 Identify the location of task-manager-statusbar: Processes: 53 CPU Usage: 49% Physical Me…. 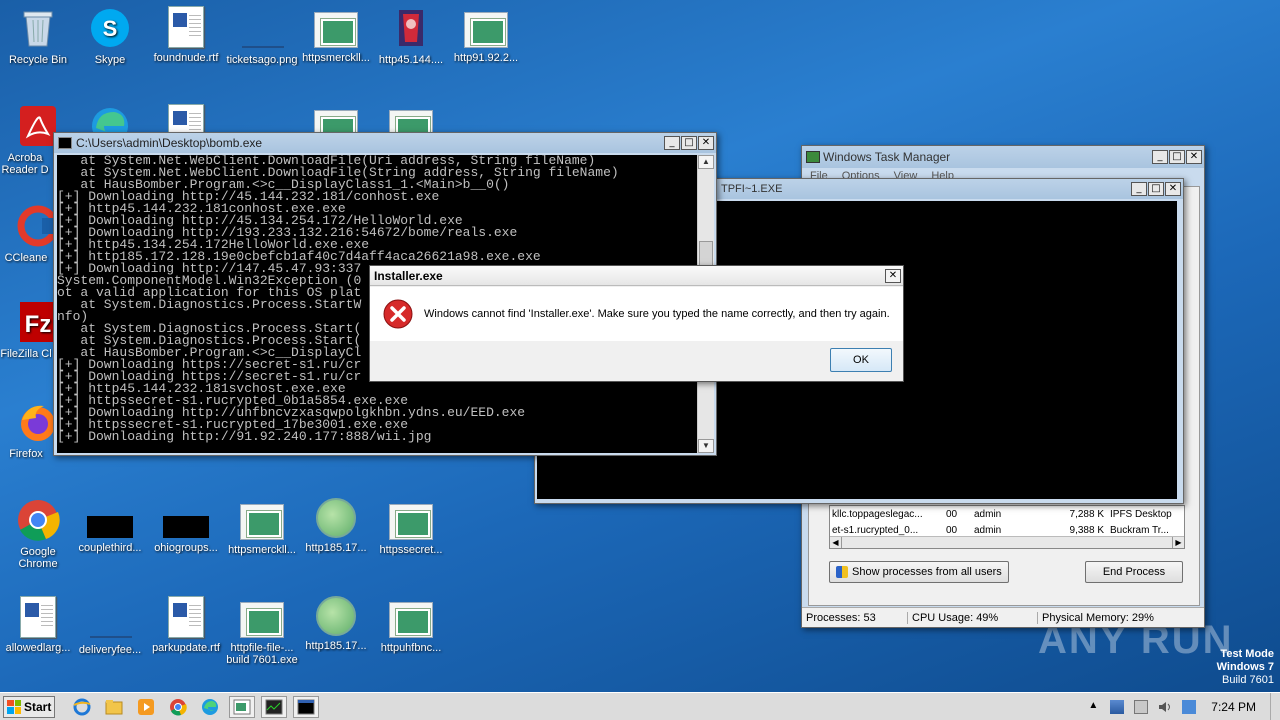
(1003, 617).